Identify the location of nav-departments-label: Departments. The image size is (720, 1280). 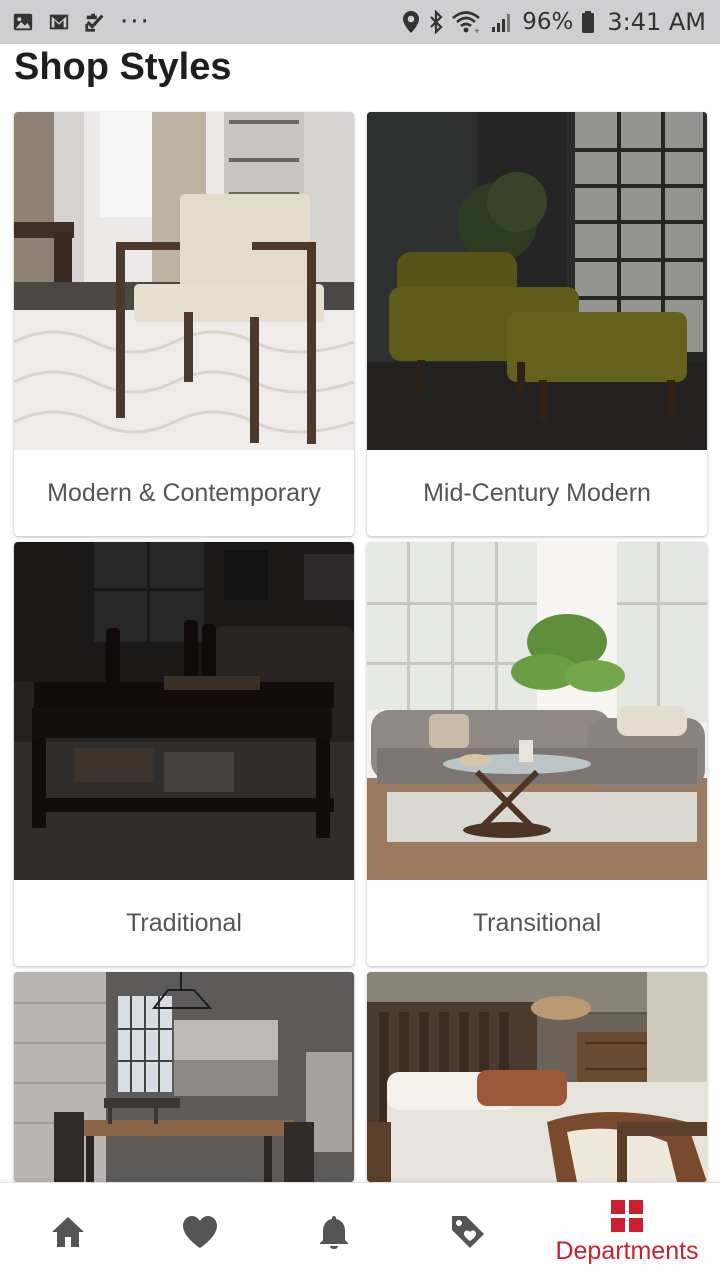
(627, 1250).